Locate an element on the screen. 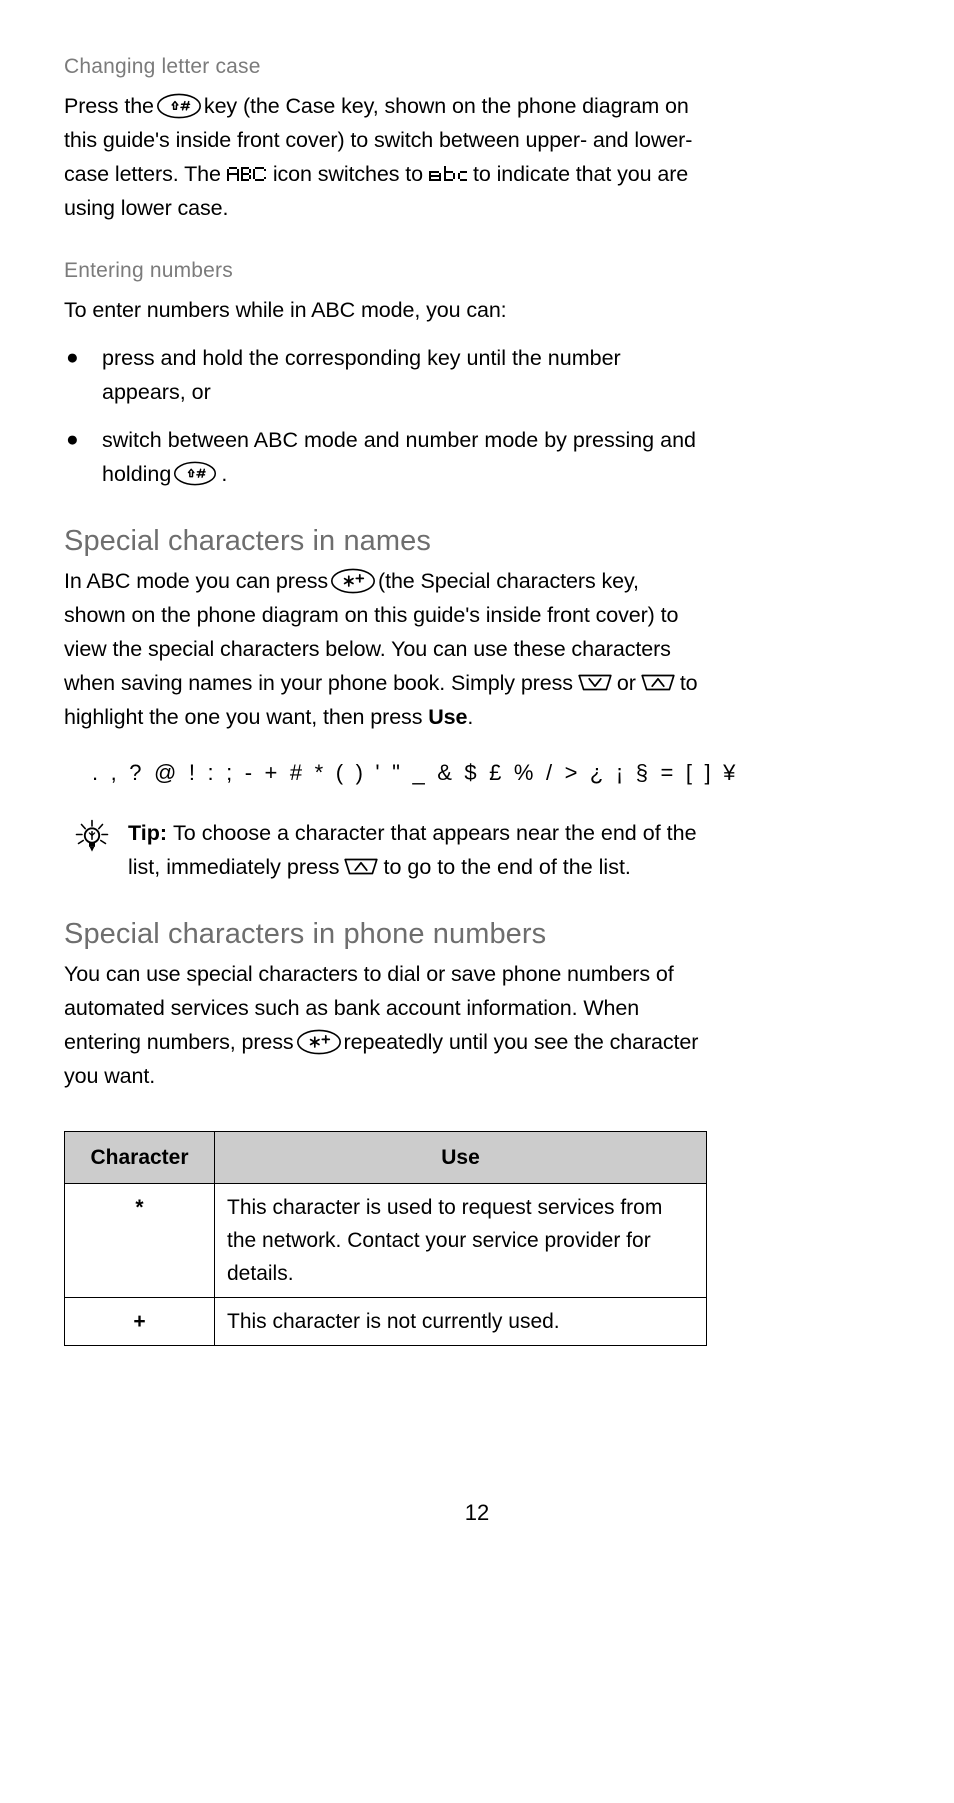 The height and width of the screenshot is (1803, 954). table-row: + This character is not currently used. is located at coordinates (385, 1321).